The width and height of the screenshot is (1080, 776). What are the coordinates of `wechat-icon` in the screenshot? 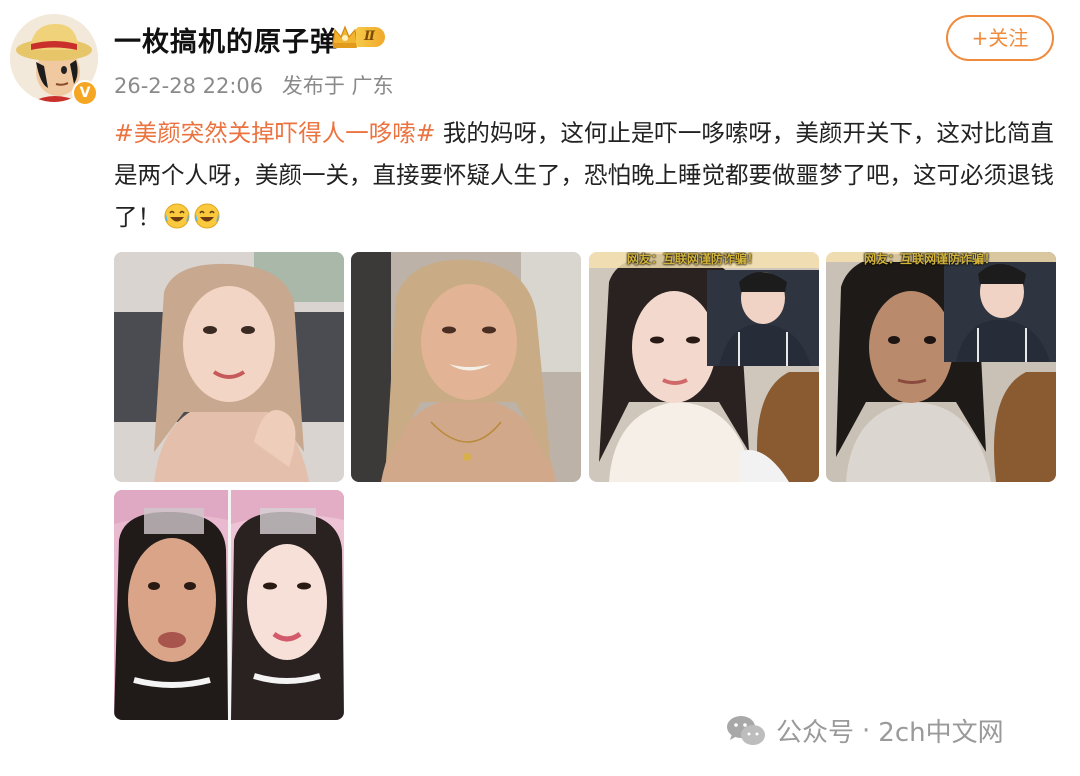 It's located at (746, 730).